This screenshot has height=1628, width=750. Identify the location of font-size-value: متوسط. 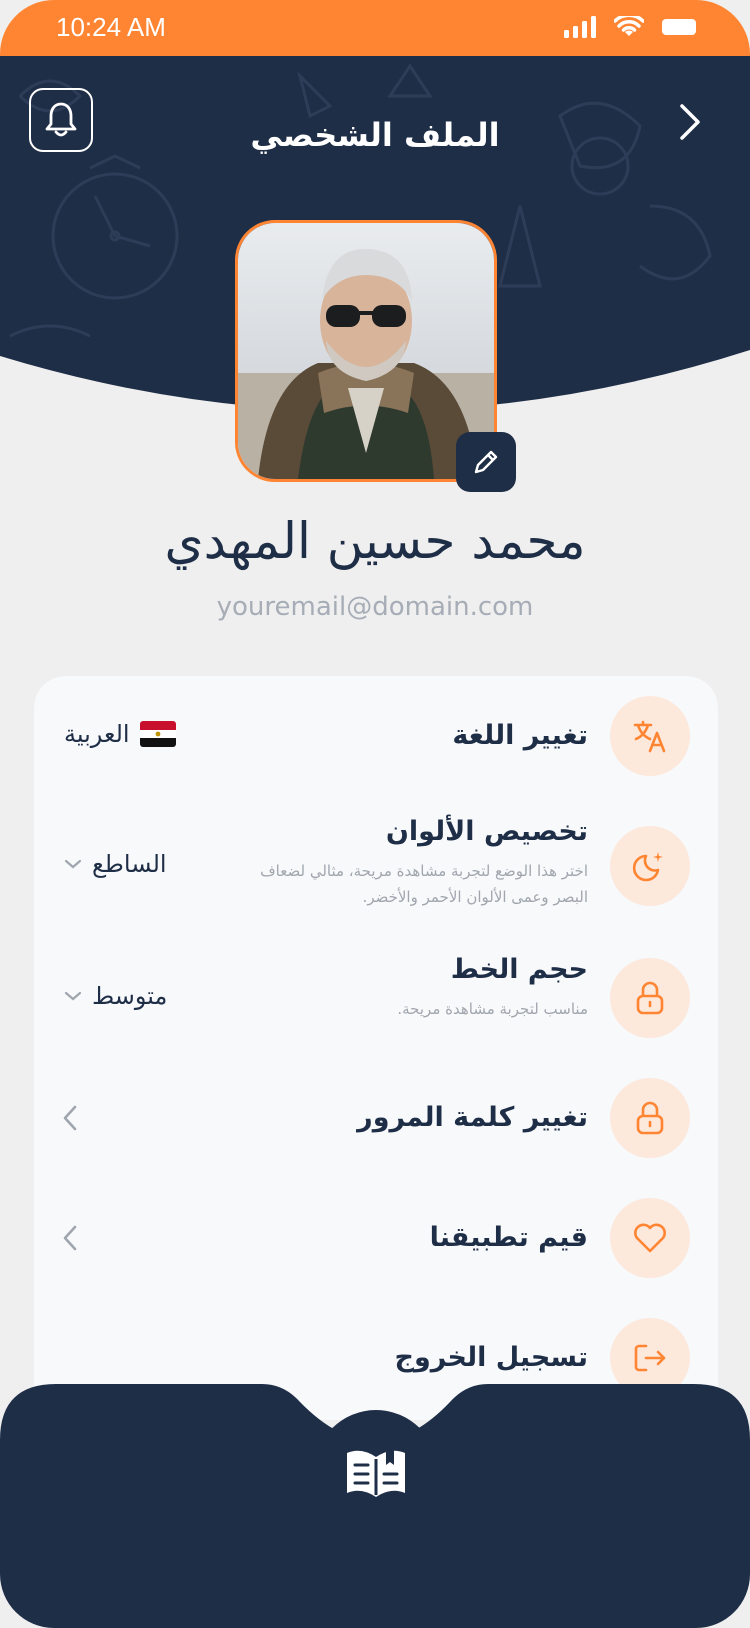
(115, 996).